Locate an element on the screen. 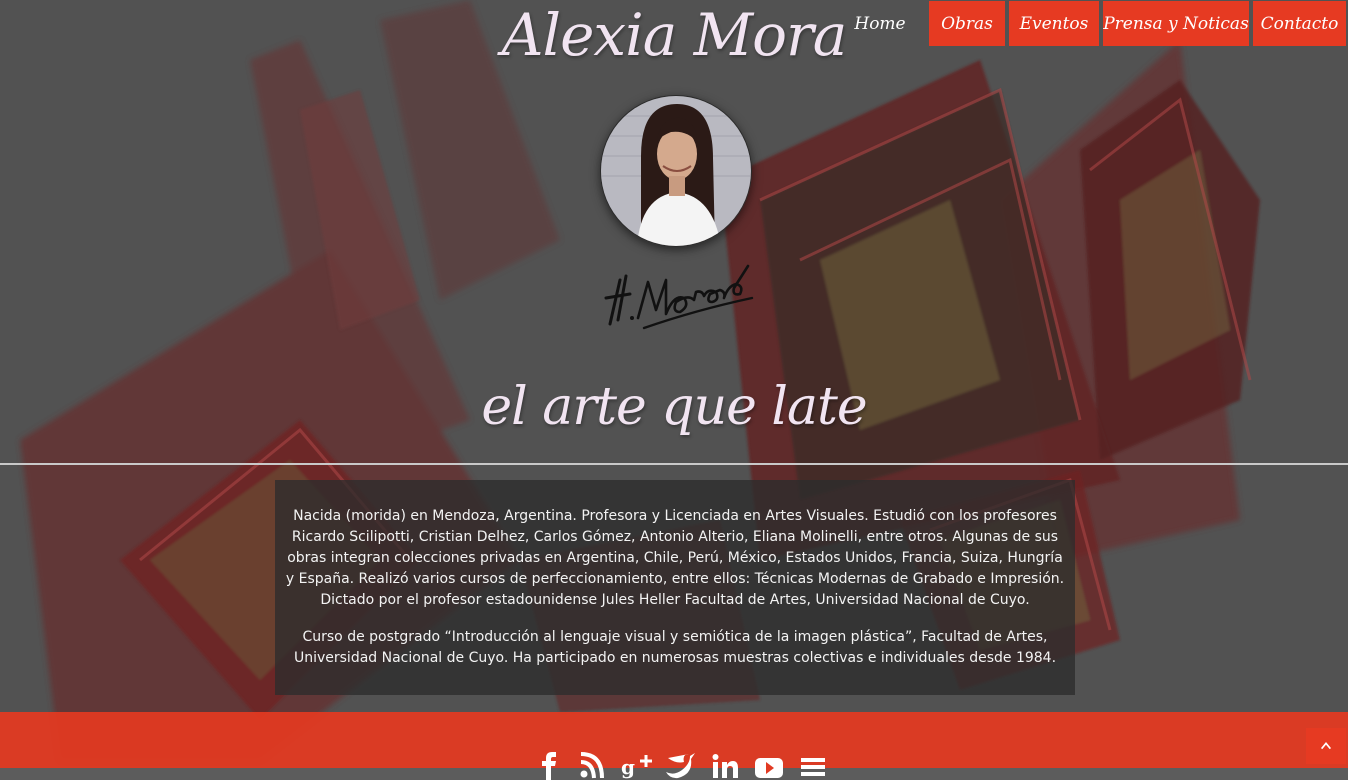 Image resolution: width=1348 pixels, height=780 pixels. twitter-icon is located at coordinates (681, 765).